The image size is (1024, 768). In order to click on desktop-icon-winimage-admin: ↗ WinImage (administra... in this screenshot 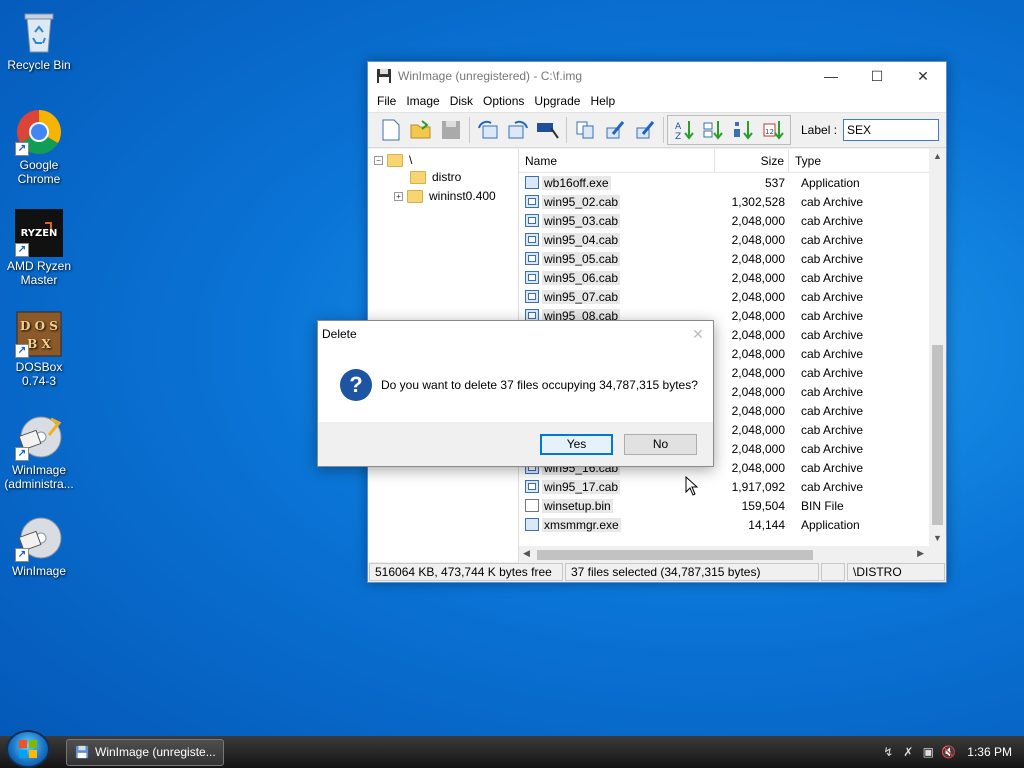, I will do `click(39, 452)`.